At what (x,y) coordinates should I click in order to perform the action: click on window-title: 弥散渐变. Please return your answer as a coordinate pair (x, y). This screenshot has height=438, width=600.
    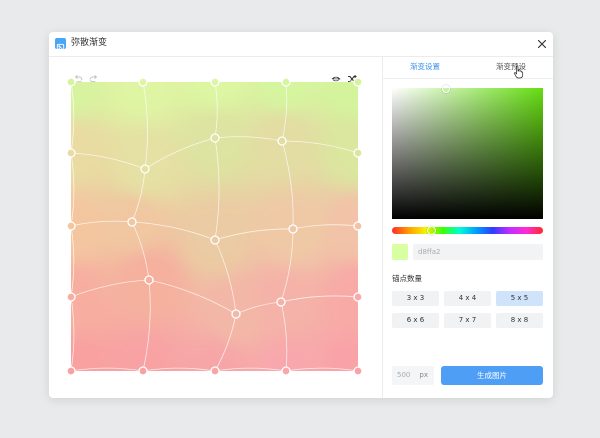
    Looking at the image, I should click on (89, 43).